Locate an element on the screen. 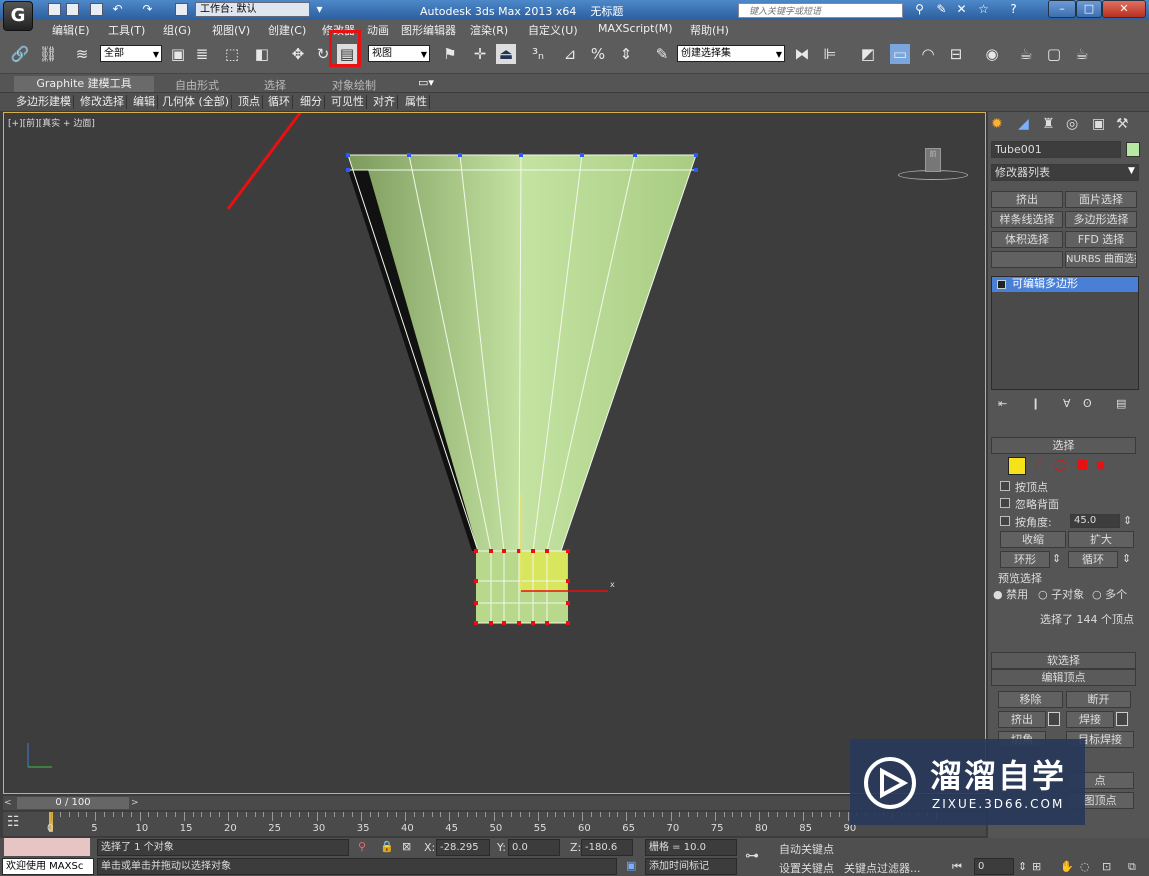 The height and width of the screenshot is (876, 1149). object-color-swatch is located at coordinates (1133, 149).